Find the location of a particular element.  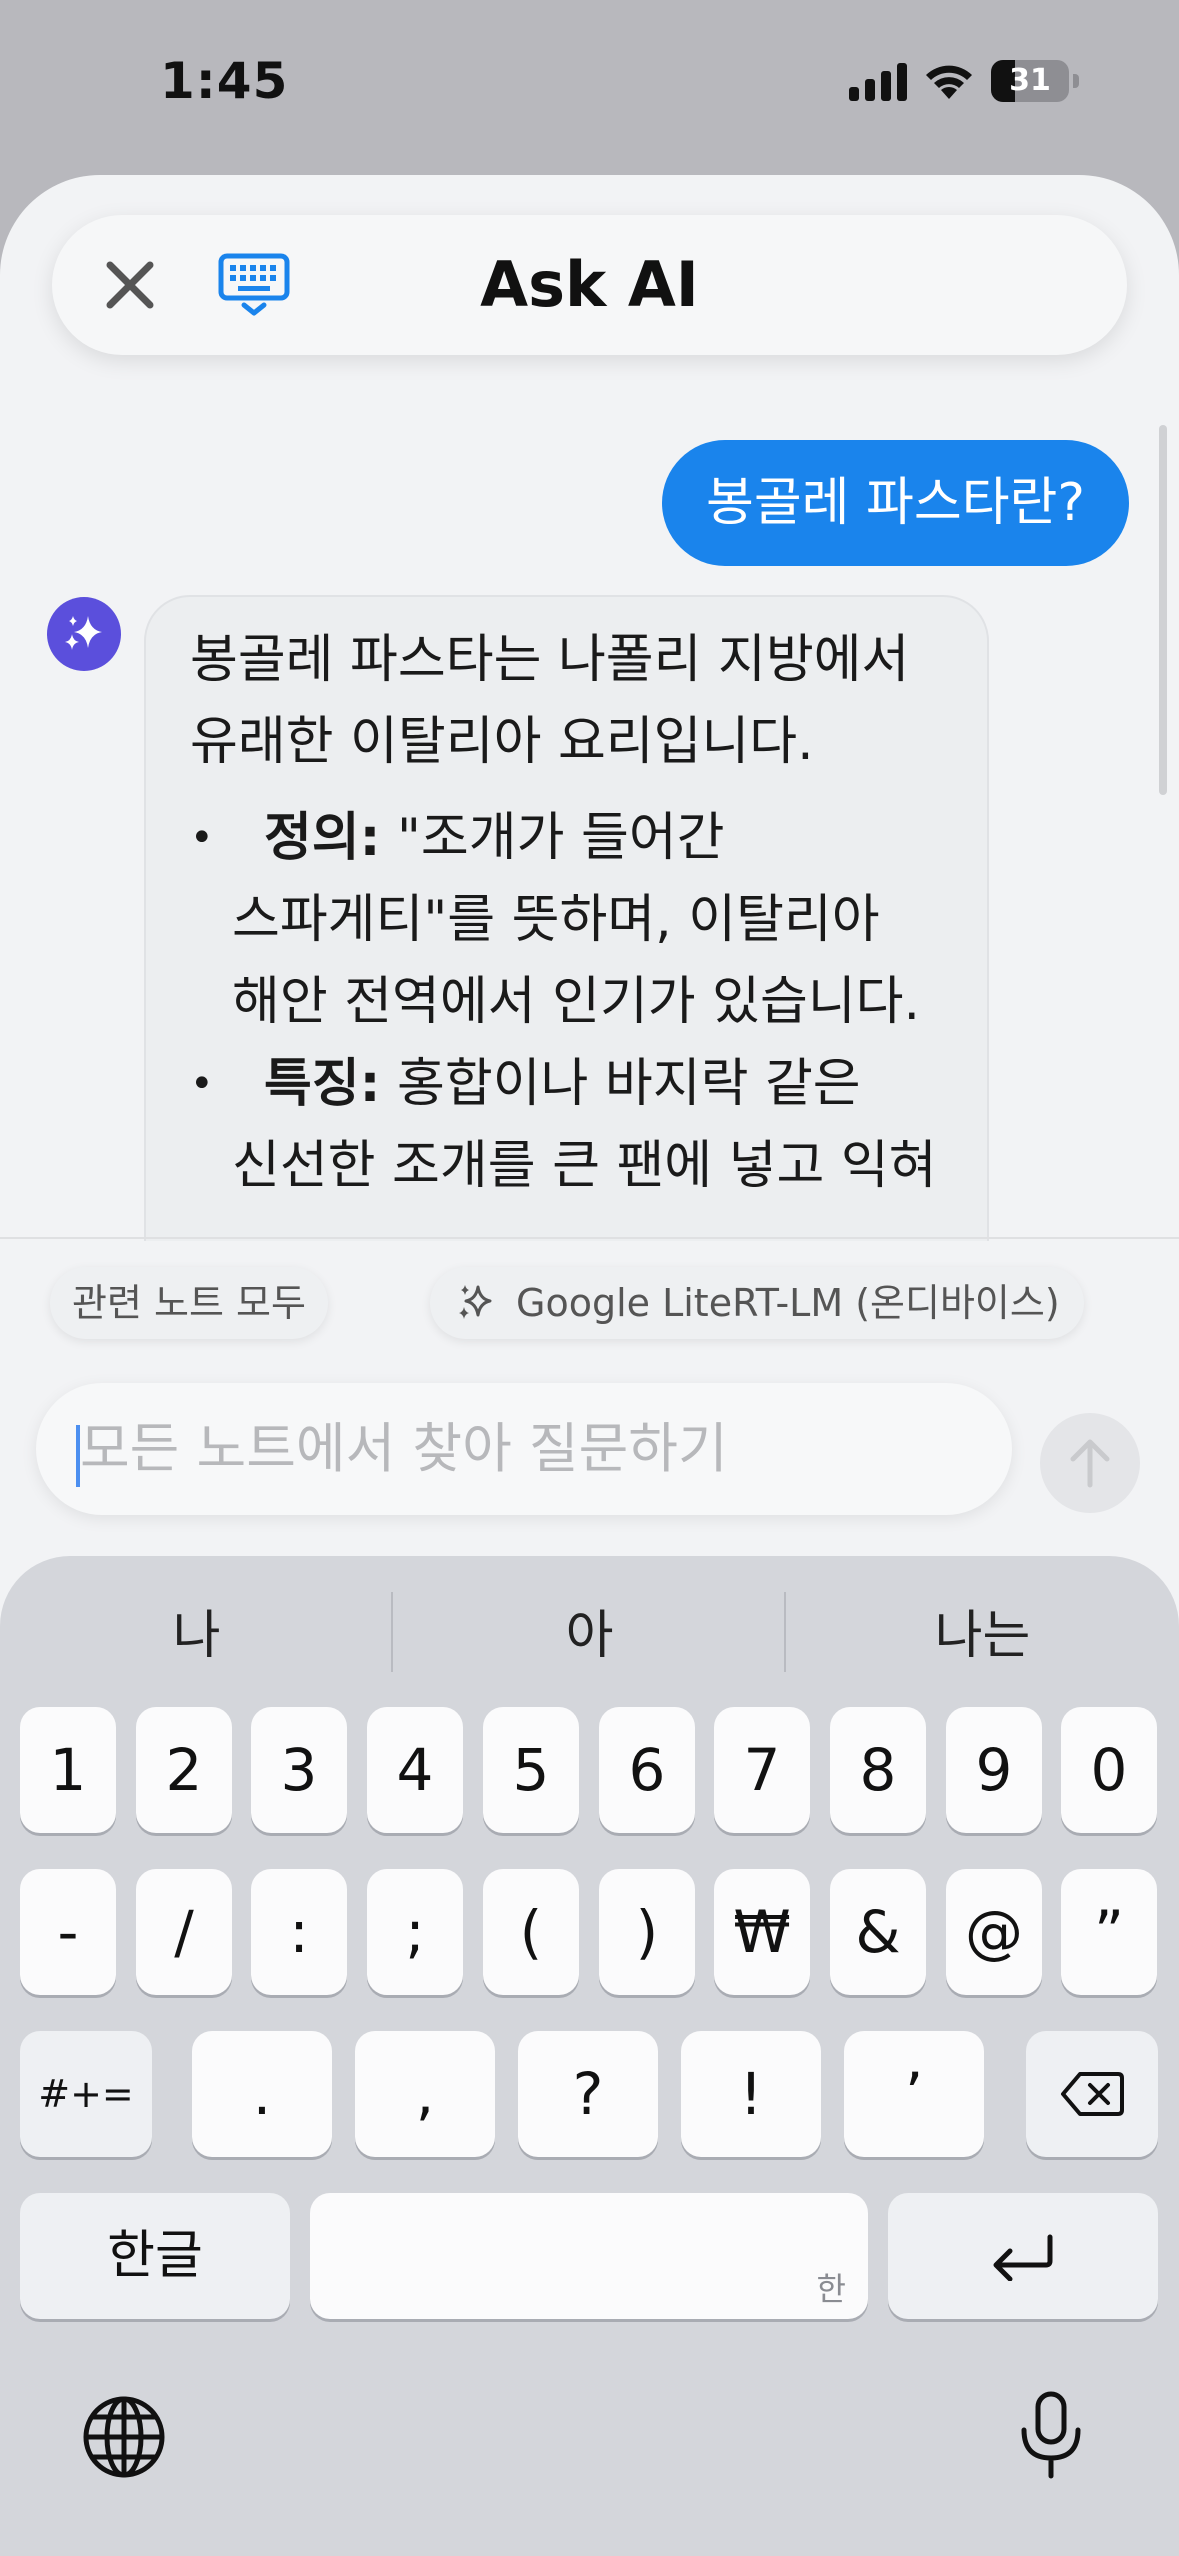

backspace-key is located at coordinates (1092, 2094).